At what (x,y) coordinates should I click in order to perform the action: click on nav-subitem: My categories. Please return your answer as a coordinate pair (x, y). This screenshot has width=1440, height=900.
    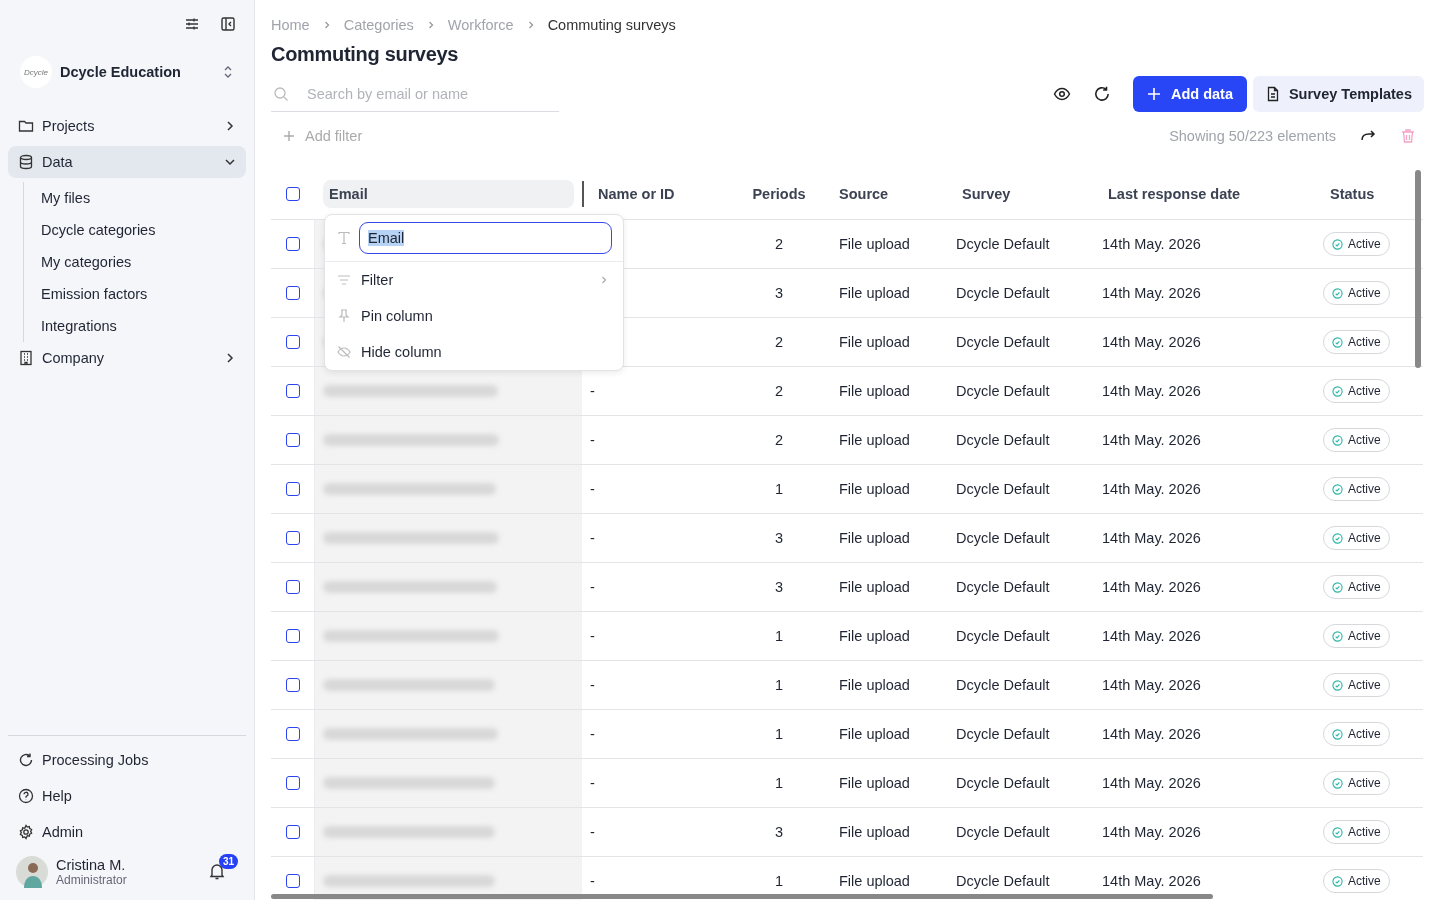
    Looking at the image, I should click on (143, 262).